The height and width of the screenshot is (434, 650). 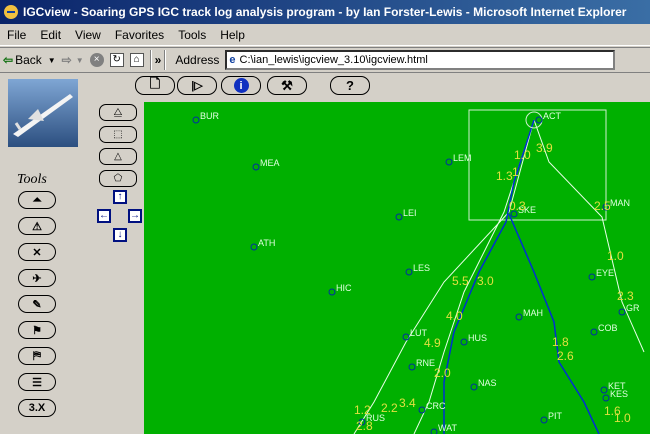 I want to click on pan-left-button: ←, so click(x=104, y=216).